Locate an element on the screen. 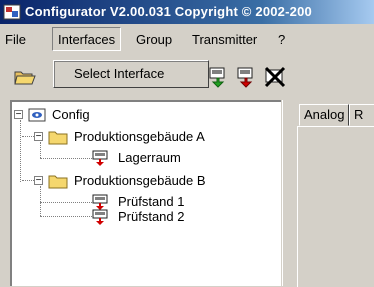  tree-node-pruefstand-2: Prüfstand 2 is located at coordinates (172, 217).